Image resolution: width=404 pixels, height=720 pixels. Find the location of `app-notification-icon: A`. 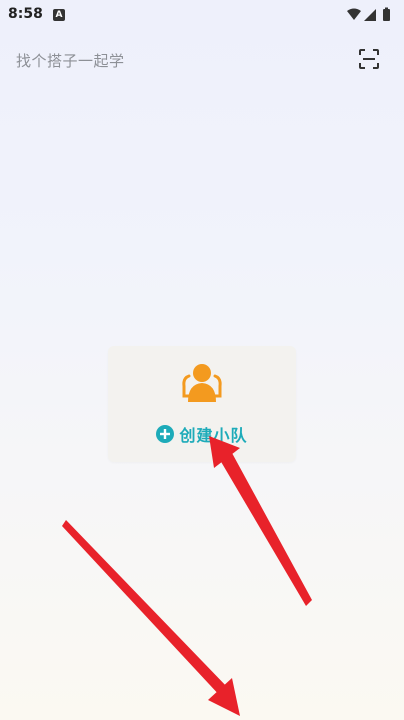

app-notification-icon: A is located at coordinates (59, 15).